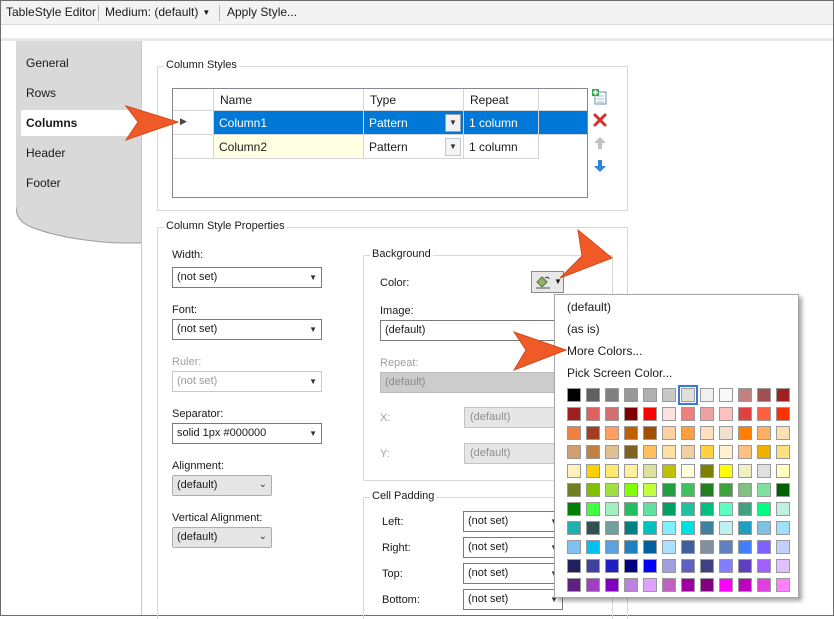 The height and width of the screenshot is (619, 834). What do you see at coordinates (247, 329) in the screenshot?
I see `font-select: (not set) ▼` at bounding box center [247, 329].